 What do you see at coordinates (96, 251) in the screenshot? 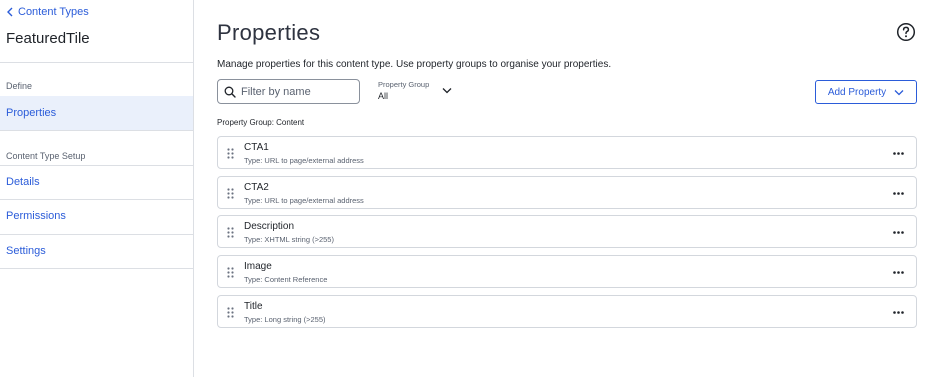
I see `sidebar-item-settings: Settings` at bounding box center [96, 251].